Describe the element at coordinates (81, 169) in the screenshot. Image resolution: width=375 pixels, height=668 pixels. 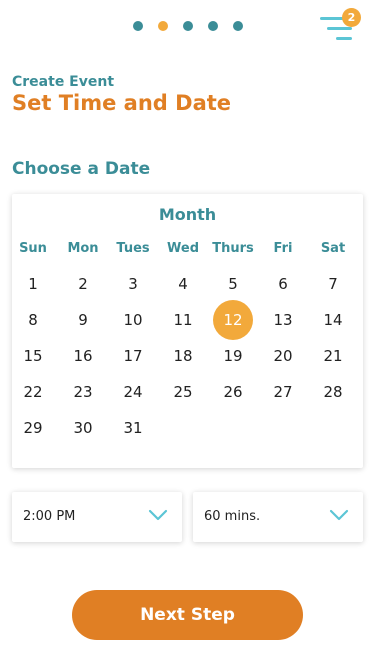
I see `section-title: Choose a Date` at that location.